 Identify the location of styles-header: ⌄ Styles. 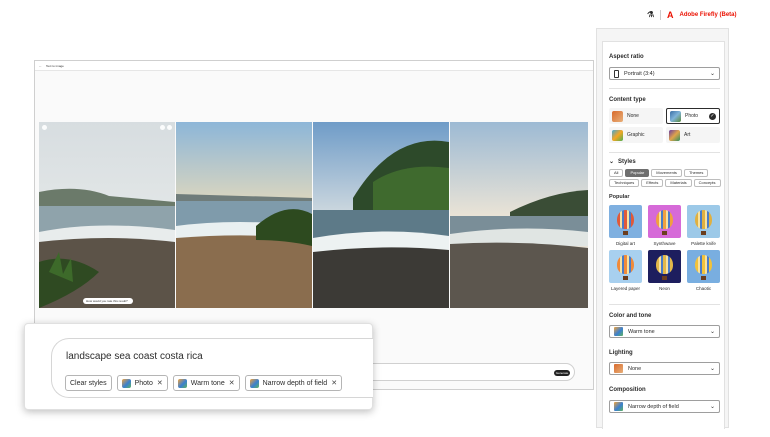
(622, 162).